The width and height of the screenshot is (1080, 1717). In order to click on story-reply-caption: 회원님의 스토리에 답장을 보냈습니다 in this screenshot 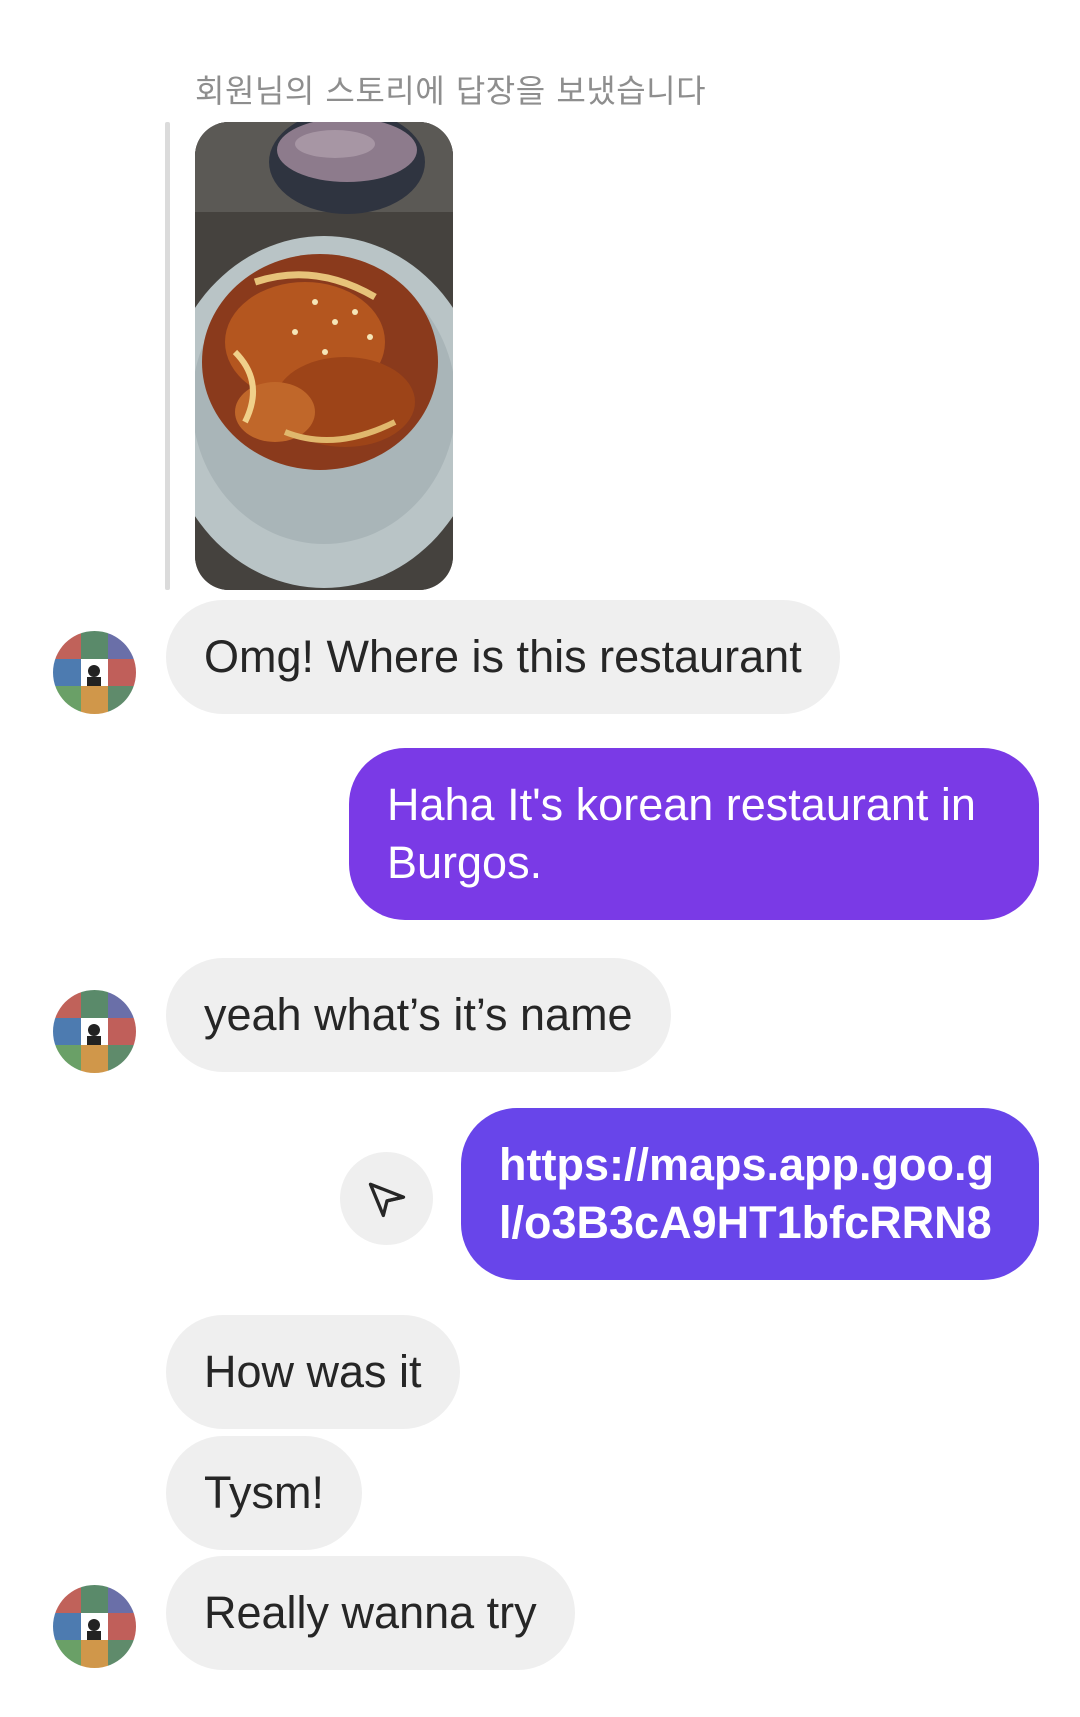, I will do `click(451, 91)`.